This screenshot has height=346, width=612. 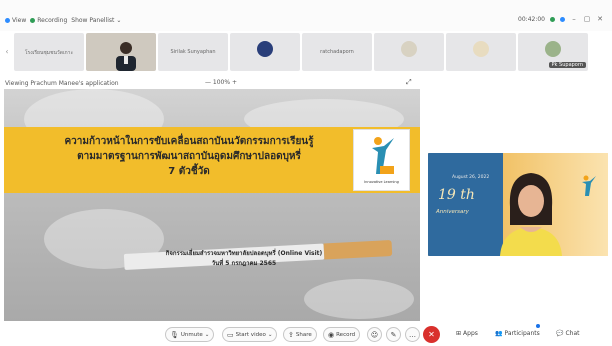 I want to click on participant-name: ratchadaporn, so click(x=337, y=52).